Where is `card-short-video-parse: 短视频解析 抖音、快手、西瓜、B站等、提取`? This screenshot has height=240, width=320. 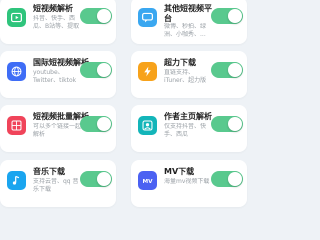
card-short-video-parse: 短视频解析 抖音、快手、西瓜、B站等、提取 is located at coordinates (58, 22).